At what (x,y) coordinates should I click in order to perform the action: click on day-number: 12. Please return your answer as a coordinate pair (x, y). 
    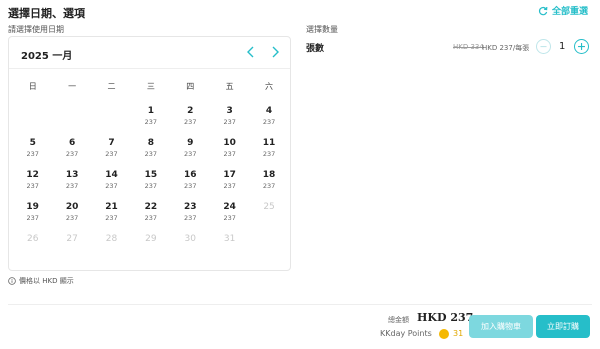
    Looking at the image, I should click on (32, 175).